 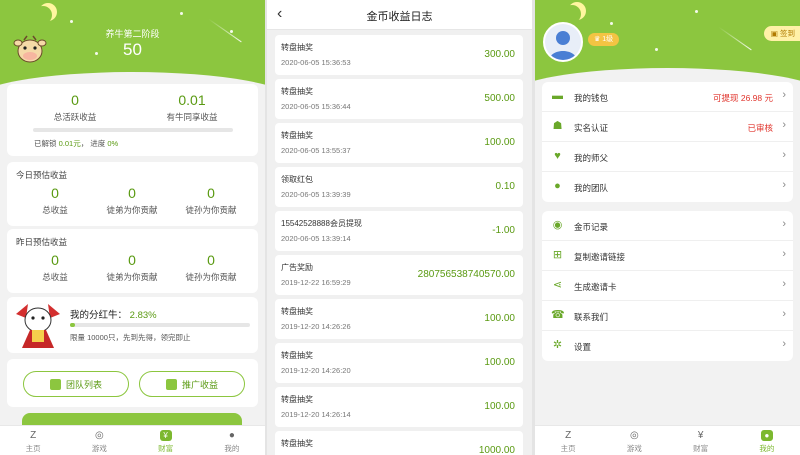 I want to click on list-item: 15542528888会员提现 2020-06-05 13:39:14 -1.00, so click(x=399, y=231).